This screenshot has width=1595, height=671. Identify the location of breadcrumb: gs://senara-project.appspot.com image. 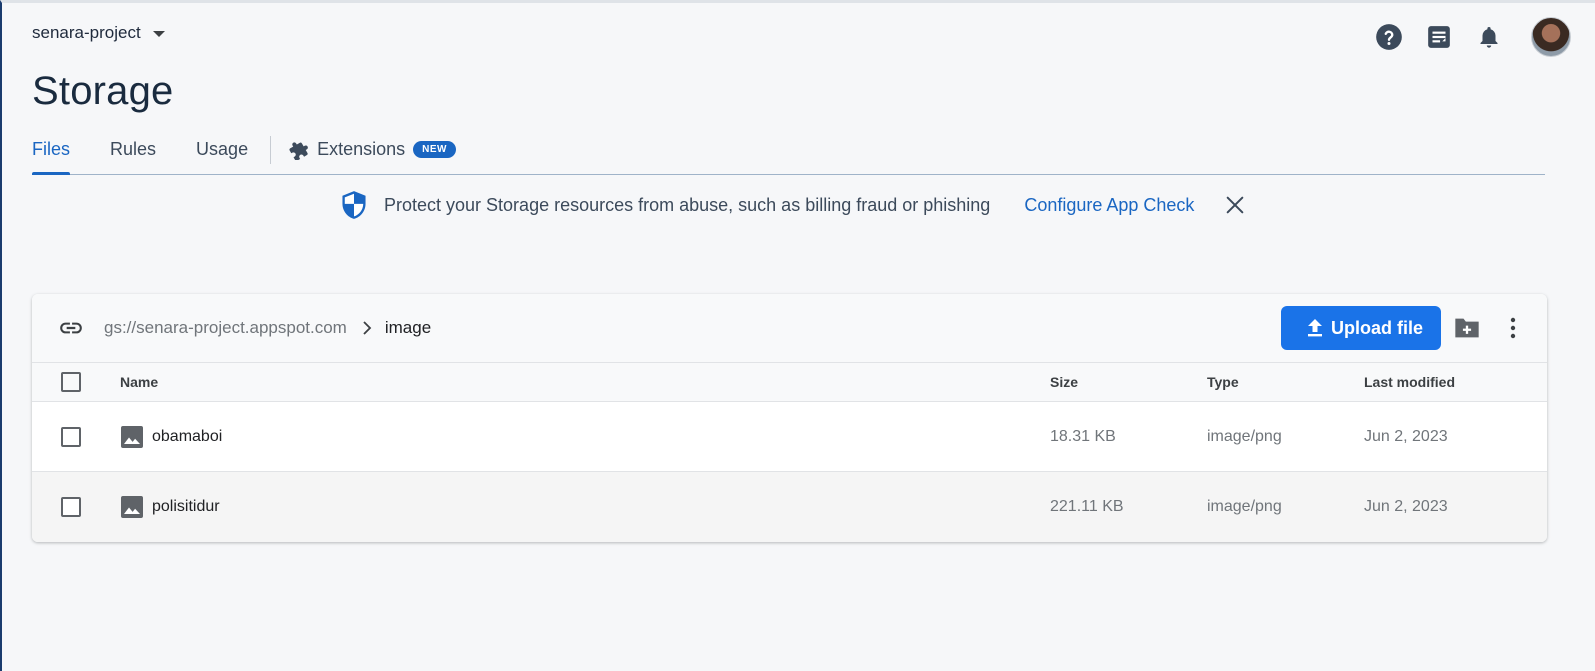
(244, 328).